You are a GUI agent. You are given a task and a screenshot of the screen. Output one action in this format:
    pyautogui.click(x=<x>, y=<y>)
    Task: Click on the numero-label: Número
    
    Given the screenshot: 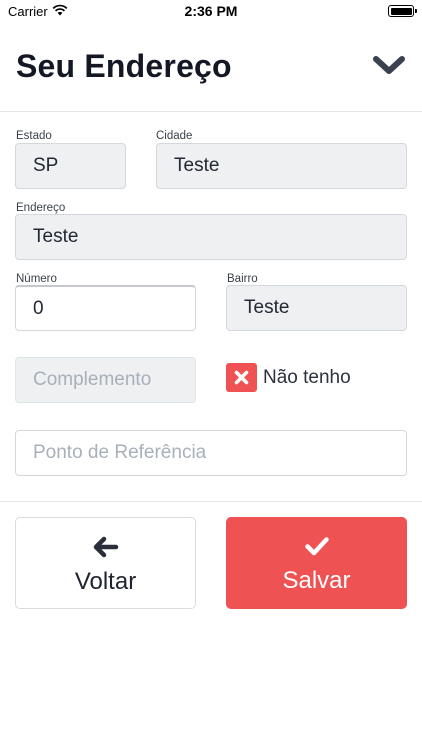 What is the action you would take?
    pyautogui.click(x=36, y=279)
    